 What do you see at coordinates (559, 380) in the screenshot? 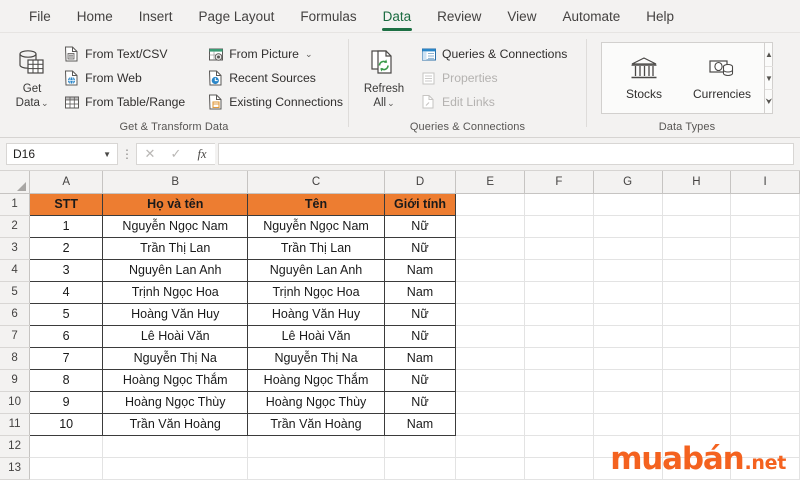
I see `cell-f9` at bounding box center [559, 380].